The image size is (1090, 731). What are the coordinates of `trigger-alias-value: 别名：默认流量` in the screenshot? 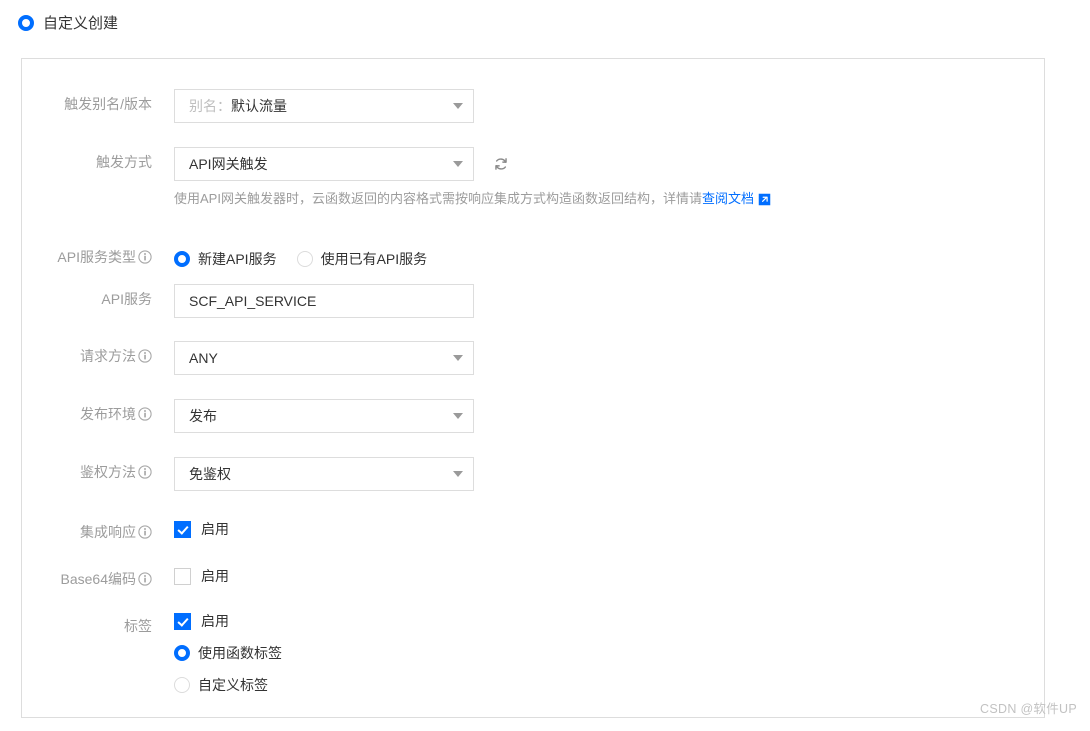 It's located at (318, 106).